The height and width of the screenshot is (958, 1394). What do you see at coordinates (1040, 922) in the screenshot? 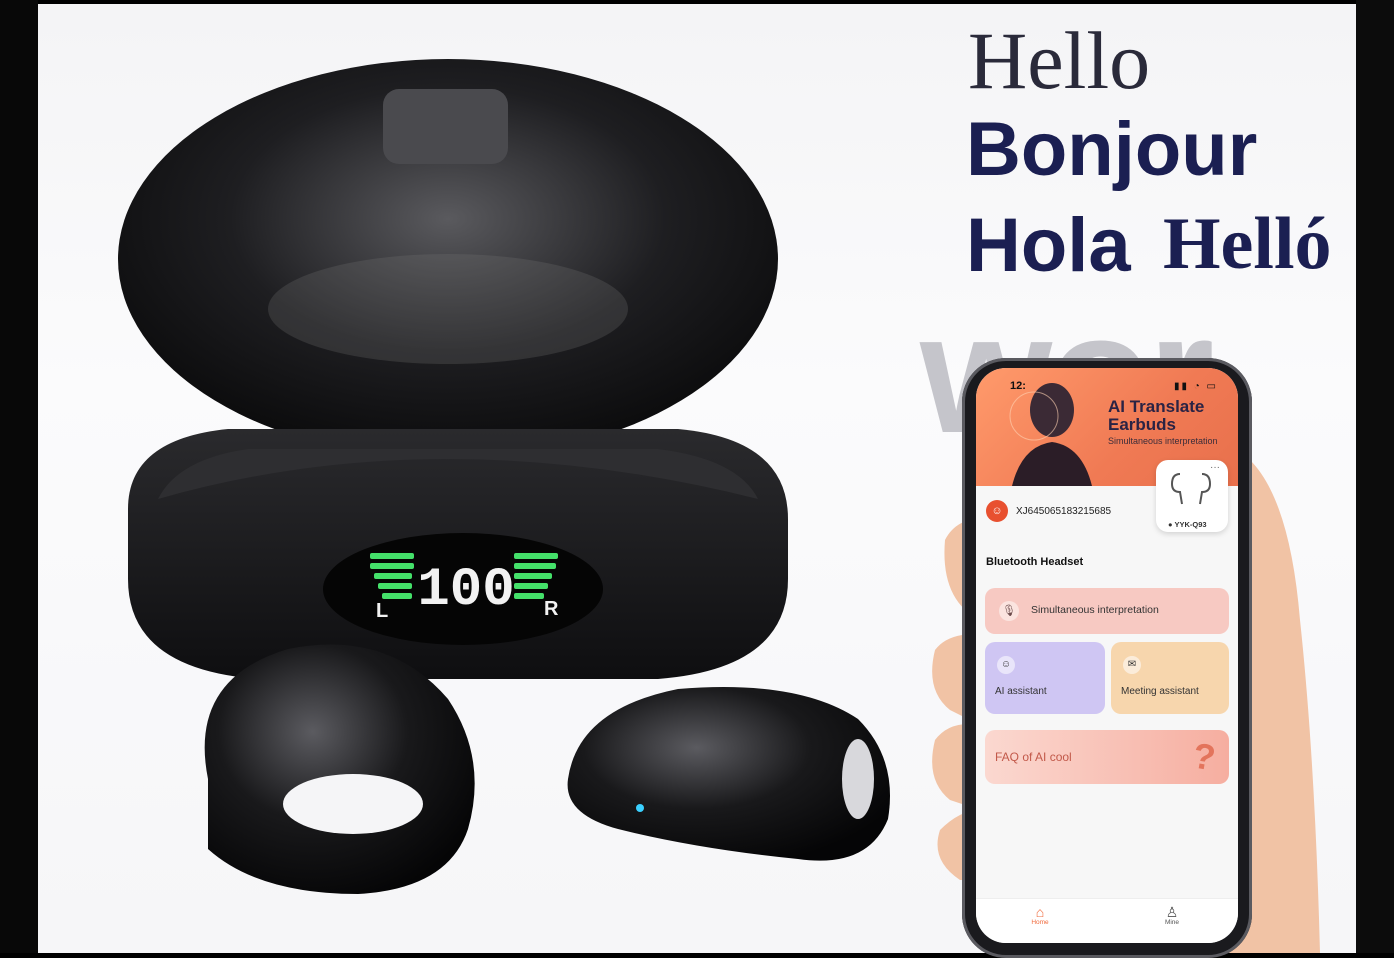
I see `tab-home-label: Home` at bounding box center [1040, 922].